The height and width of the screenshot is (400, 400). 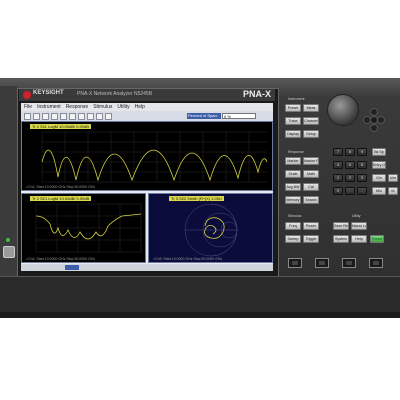 I want to click on display-key: Display, so click(x=293, y=134).